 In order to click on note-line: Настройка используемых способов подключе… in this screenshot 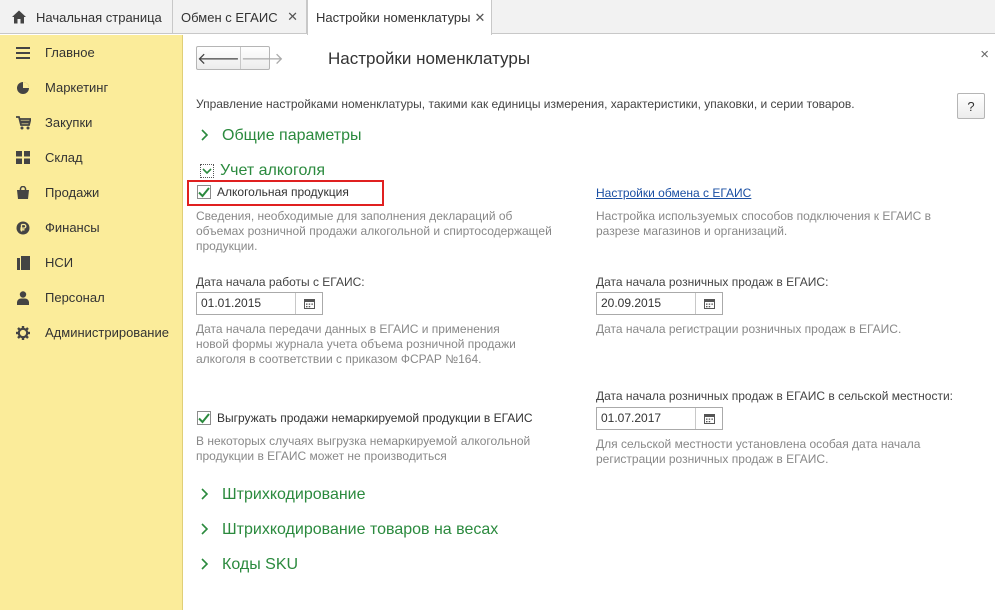, I will do `click(764, 216)`.